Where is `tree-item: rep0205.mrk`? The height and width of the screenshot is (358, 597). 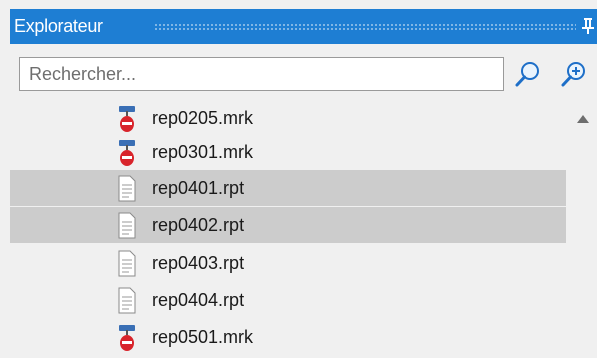
tree-item: rep0205.mrk is located at coordinates (288, 118).